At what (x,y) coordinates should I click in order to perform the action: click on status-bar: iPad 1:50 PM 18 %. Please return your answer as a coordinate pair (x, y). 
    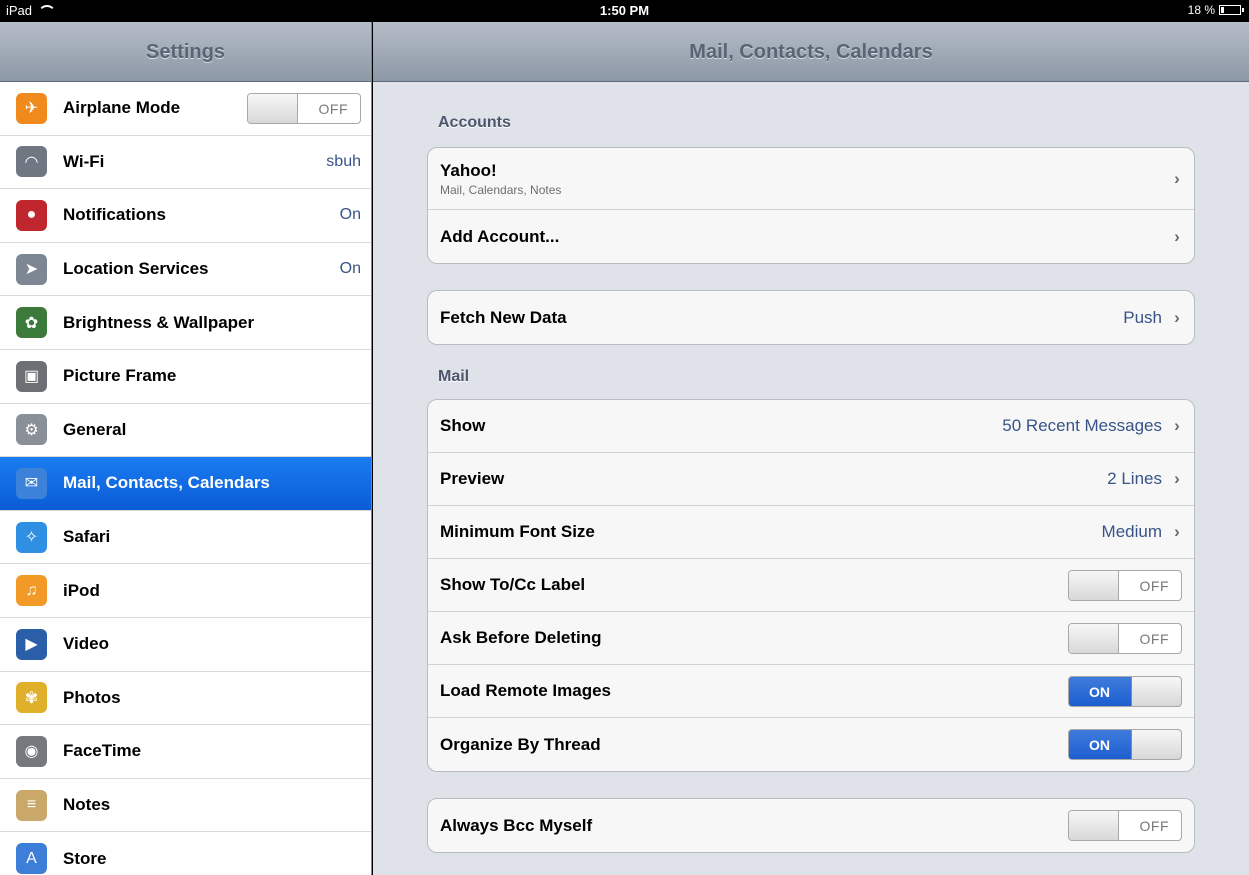
    Looking at the image, I should click on (624, 11).